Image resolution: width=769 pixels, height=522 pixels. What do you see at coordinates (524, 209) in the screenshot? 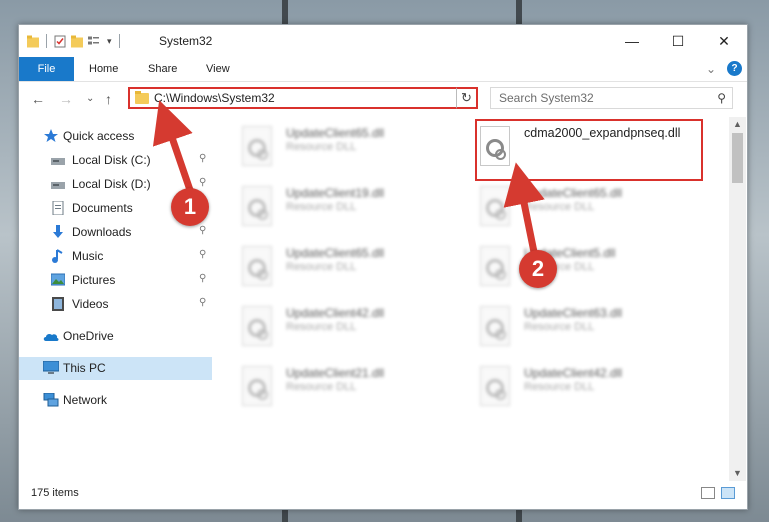
I see `arrow-to-dll-file` at bounding box center [524, 209].